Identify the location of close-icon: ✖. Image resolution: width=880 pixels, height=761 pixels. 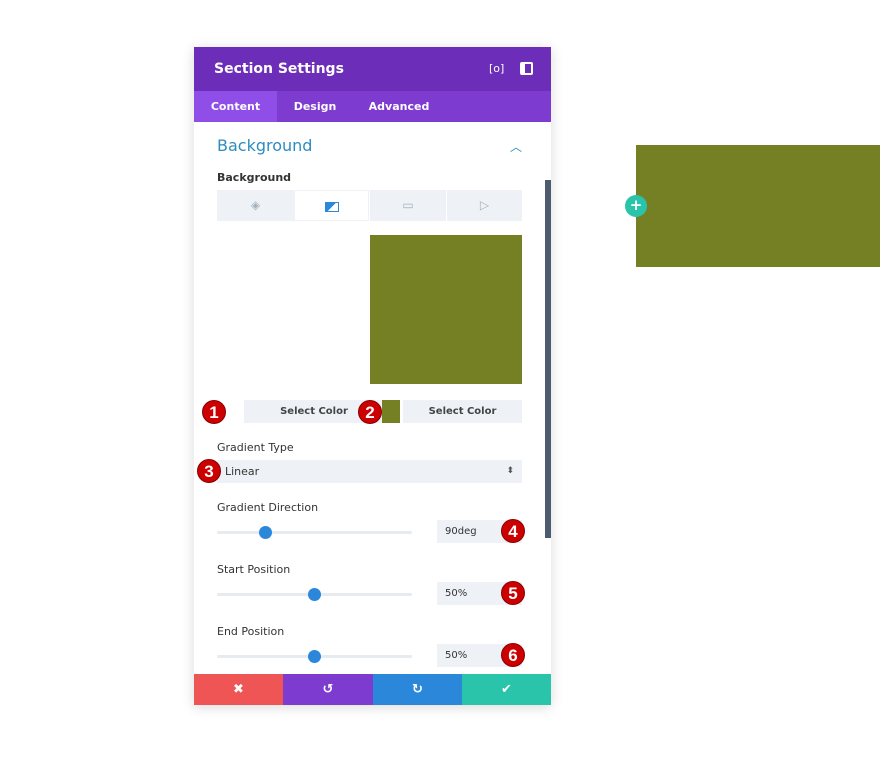
(238, 689).